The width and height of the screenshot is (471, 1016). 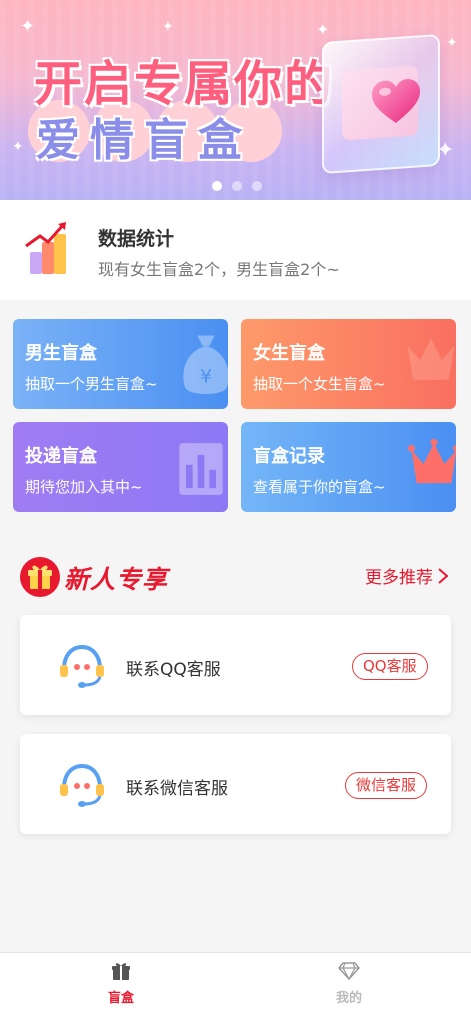 I want to click on newcomer-title: 新人专享, so click(x=116, y=579).